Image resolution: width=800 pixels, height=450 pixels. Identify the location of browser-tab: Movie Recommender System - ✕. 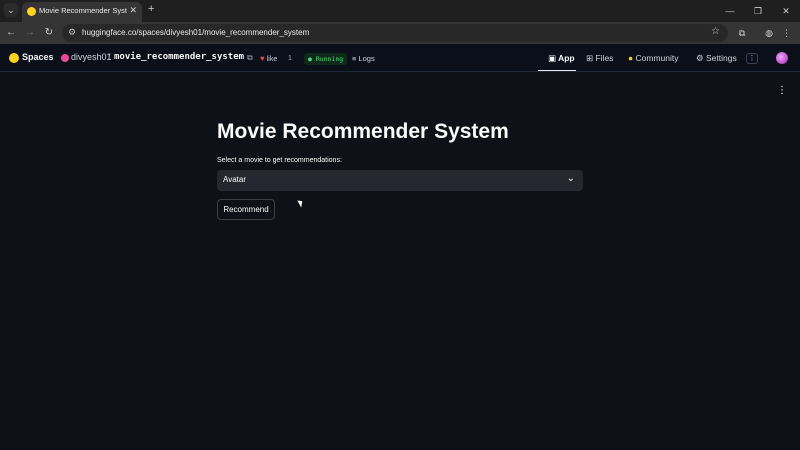
(82, 12).